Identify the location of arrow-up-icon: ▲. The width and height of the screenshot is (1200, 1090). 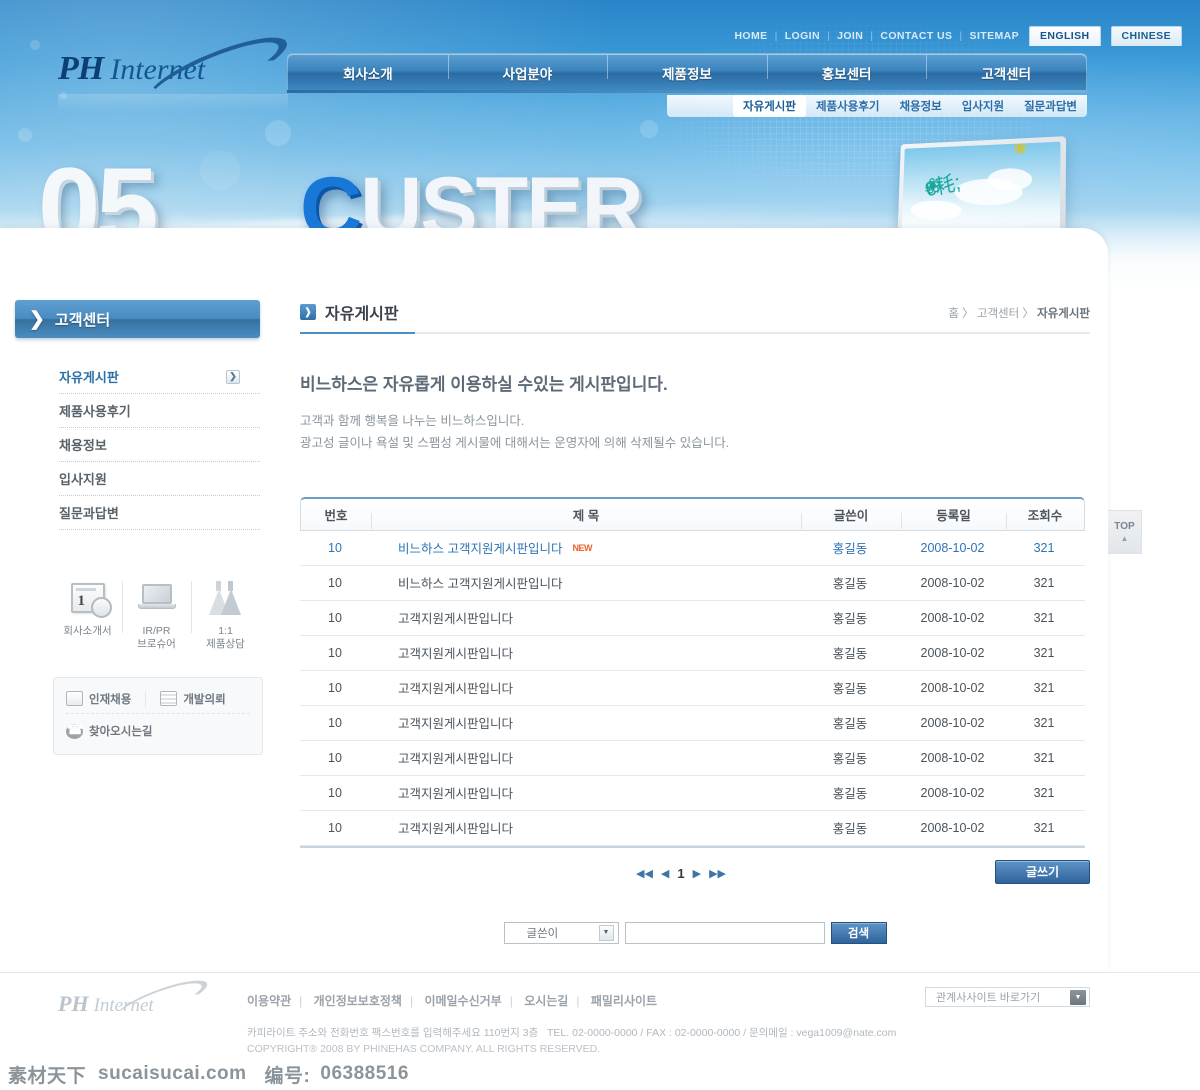
(1124, 538).